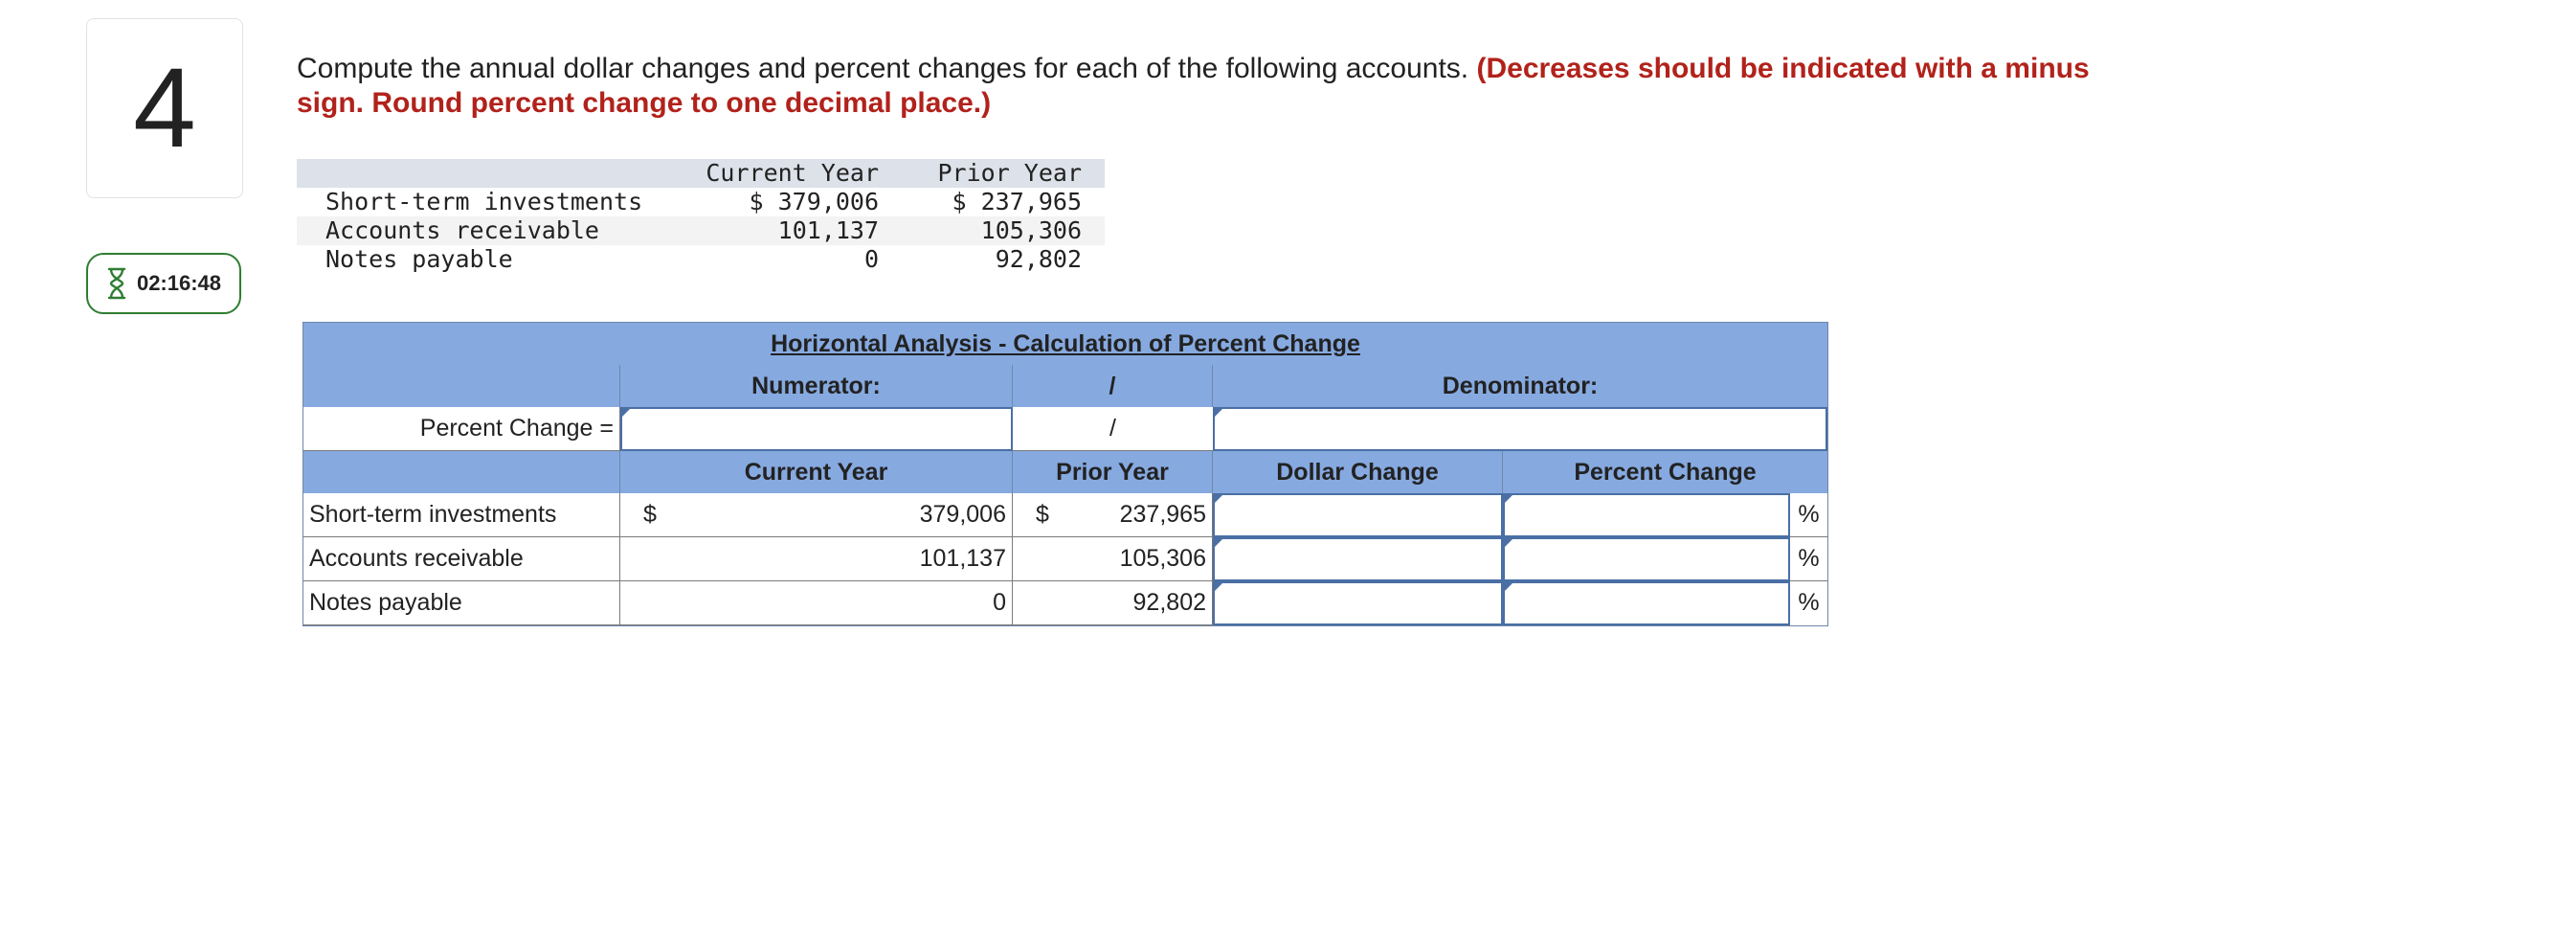 Image resolution: width=2576 pixels, height=929 pixels. Describe the element at coordinates (1358, 472) in the screenshot. I see `column-header-dollar-change: Dollar Change` at that location.